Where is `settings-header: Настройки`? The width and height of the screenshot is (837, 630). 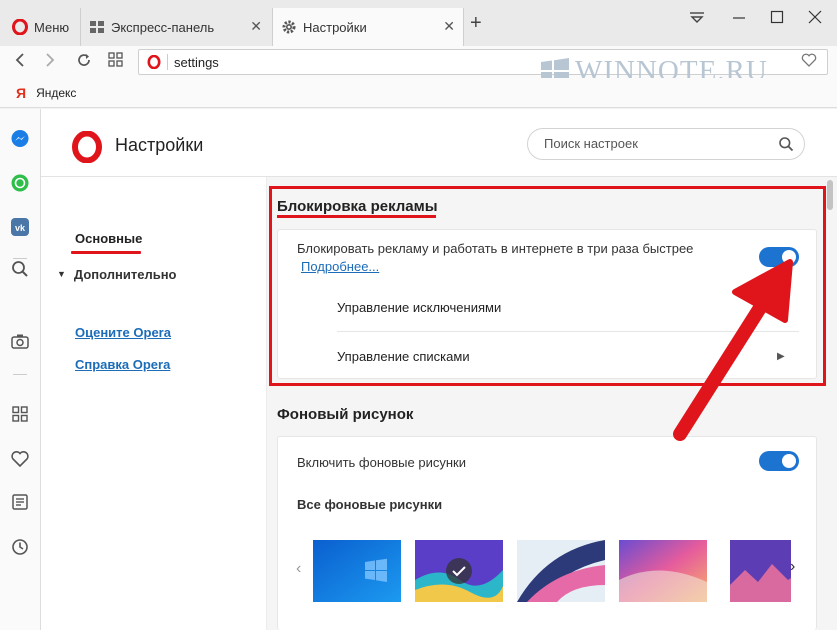 settings-header: Настройки is located at coordinates (439, 143).